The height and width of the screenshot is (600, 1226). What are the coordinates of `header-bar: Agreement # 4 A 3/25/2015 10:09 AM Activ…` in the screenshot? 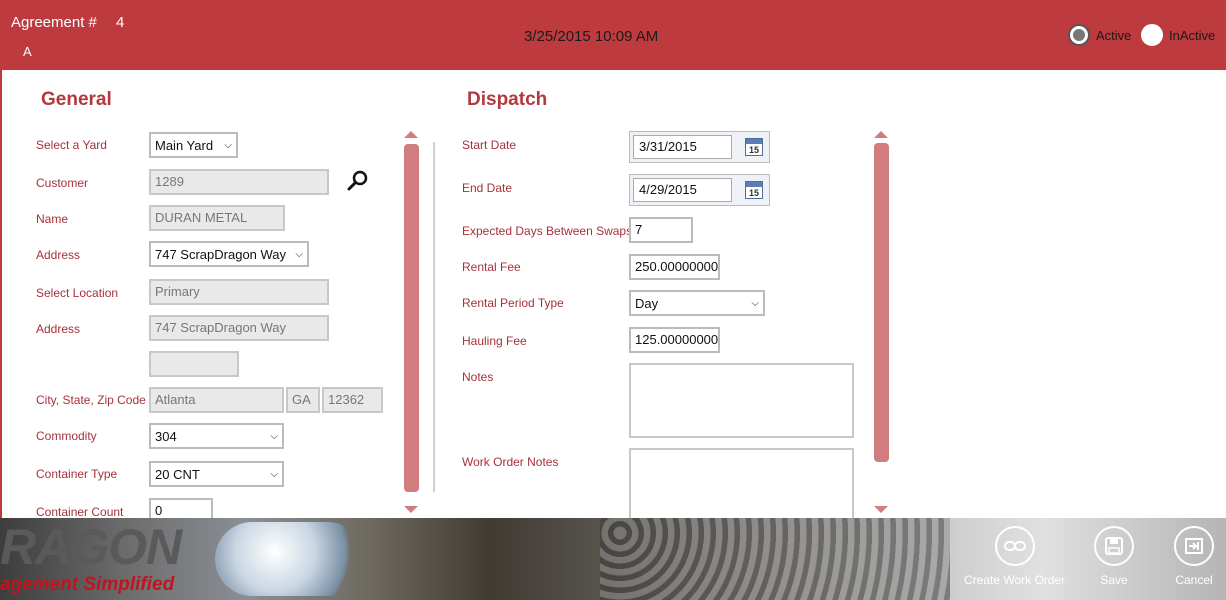 It's located at (613, 35).